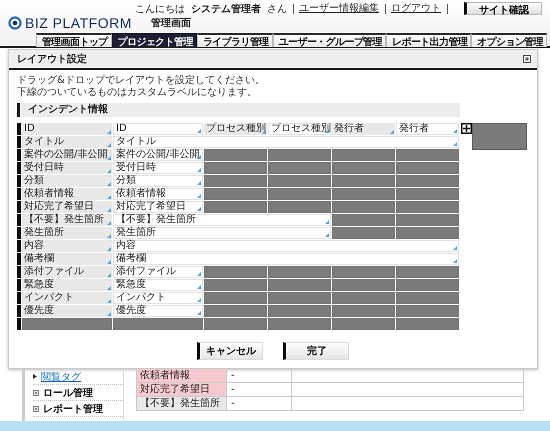  I want to click on box-icon, so click(527, 59).